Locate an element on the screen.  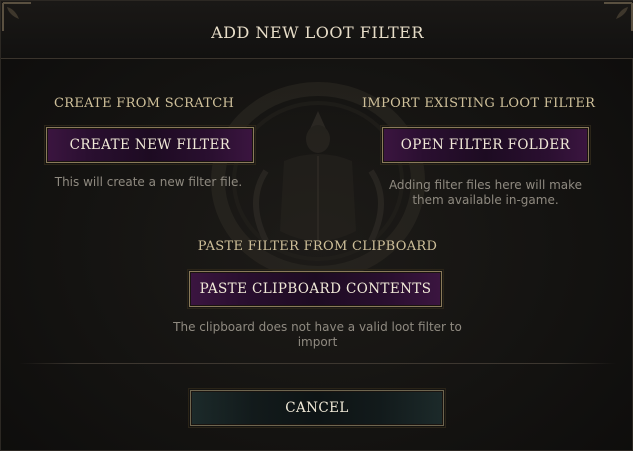
clipboard-section-label: PASTE FILTER FROM CLIPBOARD is located at coordinates (317, 246).